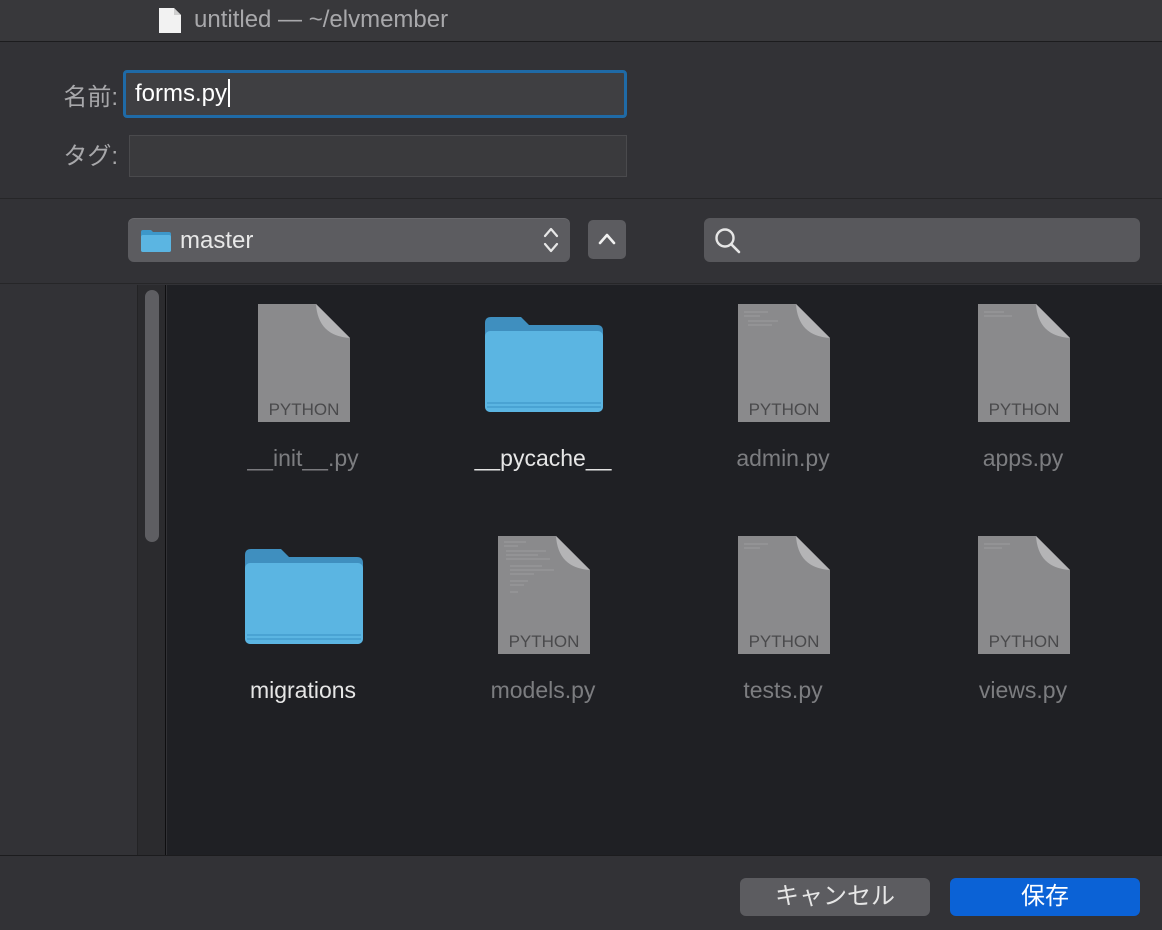 Image resolution: width=1162 pixels, height=930 pixels. Describe the element at coordinates (835, 897) in the screenshot. I see `cancel-button: キャンセル` at that location.